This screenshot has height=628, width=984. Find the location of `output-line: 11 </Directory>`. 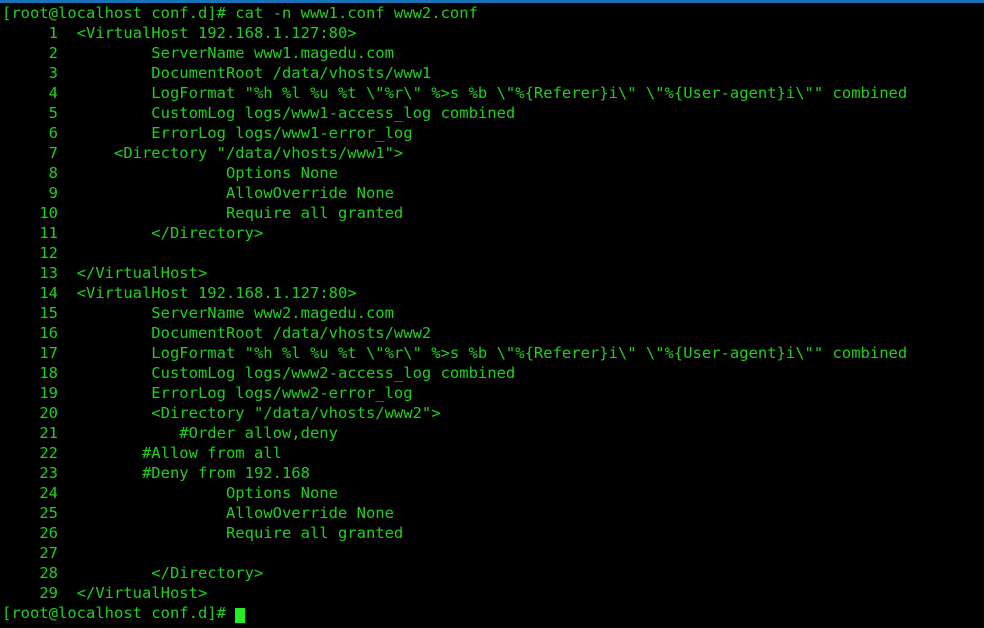

output-line: 11 </Directory> is located at coordinates (133, 233).